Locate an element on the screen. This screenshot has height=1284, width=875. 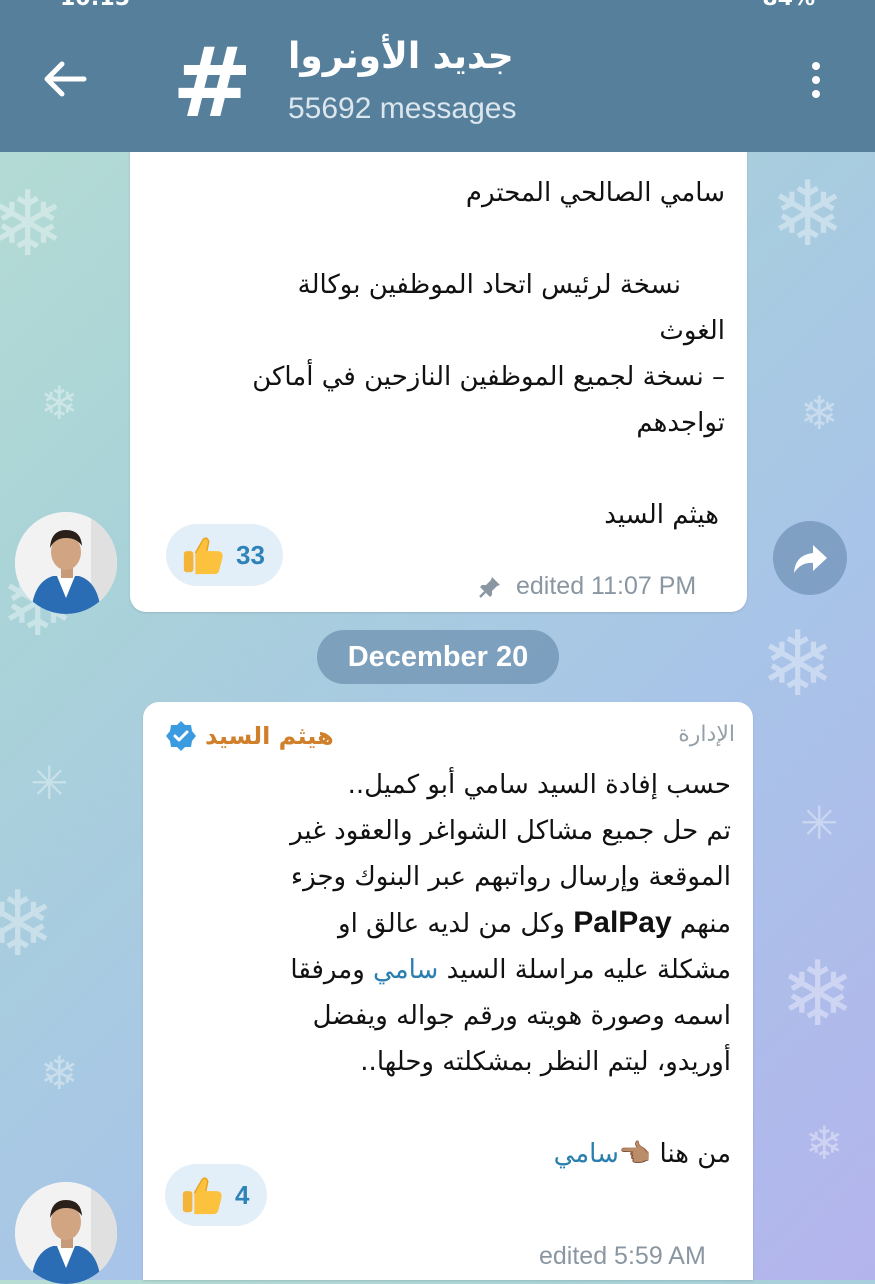
message-line: نسخة لرئيس اتحاد الموظفين بوكالة is located at coordinates (489, 285).